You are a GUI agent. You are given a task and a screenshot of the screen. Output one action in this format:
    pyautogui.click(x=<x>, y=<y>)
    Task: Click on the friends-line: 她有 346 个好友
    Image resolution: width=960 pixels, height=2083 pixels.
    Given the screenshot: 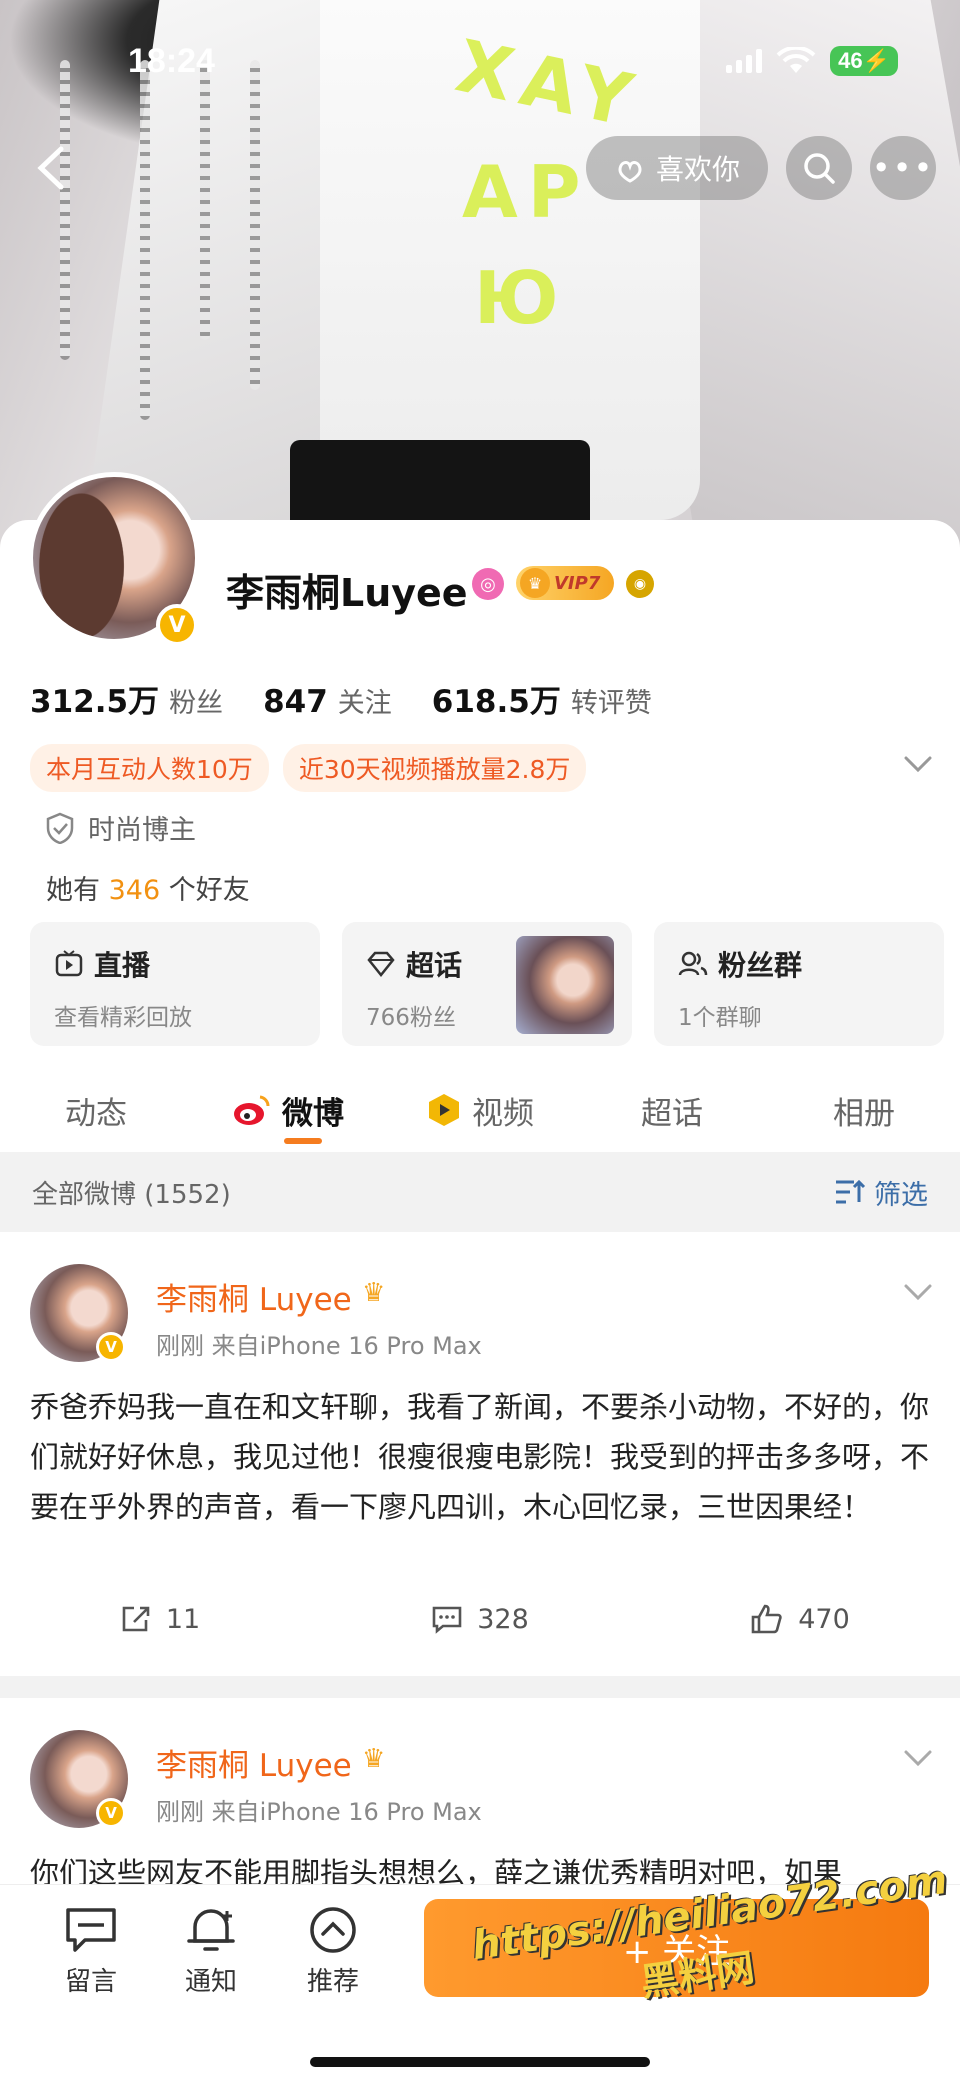 What is the action you would take?
    pyautogui.click(x=148, y=887)
    